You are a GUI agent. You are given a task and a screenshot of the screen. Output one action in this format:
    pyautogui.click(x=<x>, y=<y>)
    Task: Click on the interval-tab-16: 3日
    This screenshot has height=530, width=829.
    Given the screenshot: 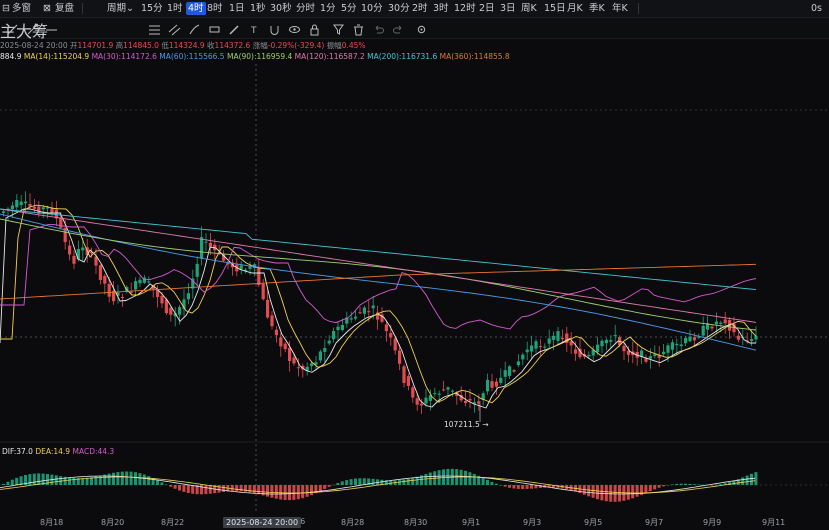 What is the action you would take?
    pyautogui.click(x=508, y=8)
    